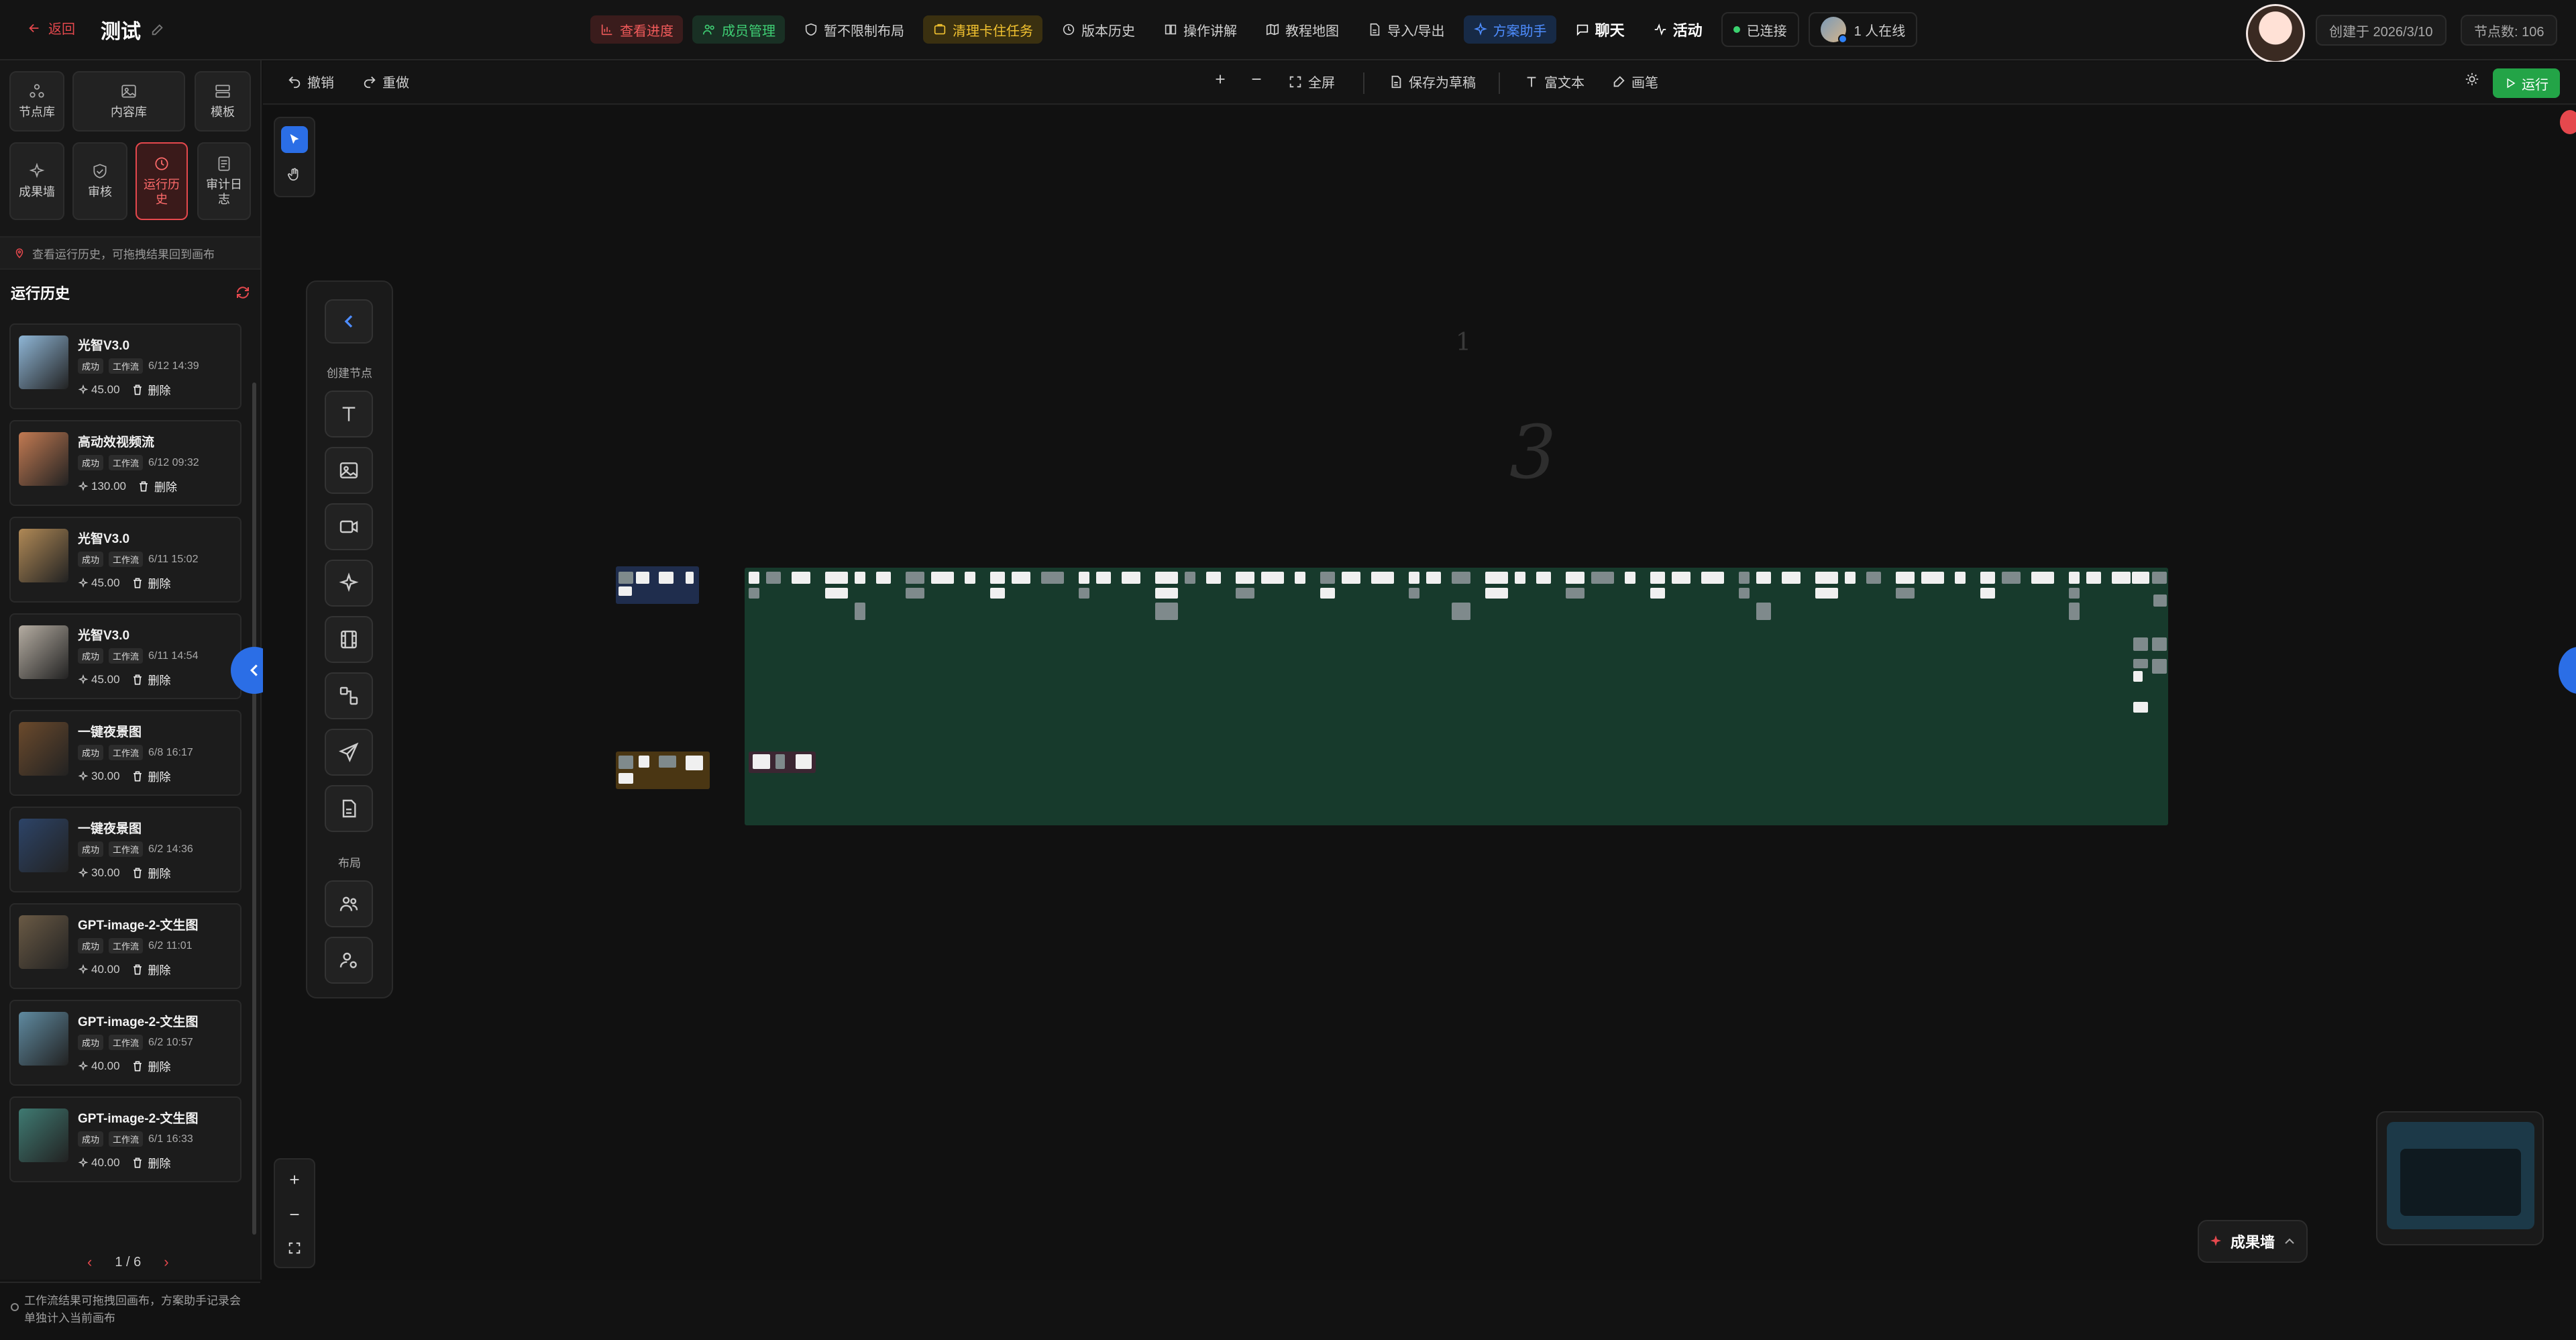 The image size is (2576, 1340). What do you see at coordinates (254, 808) in the screenshot?
I see `history-scrollbar` at bounding box center [254, 808].